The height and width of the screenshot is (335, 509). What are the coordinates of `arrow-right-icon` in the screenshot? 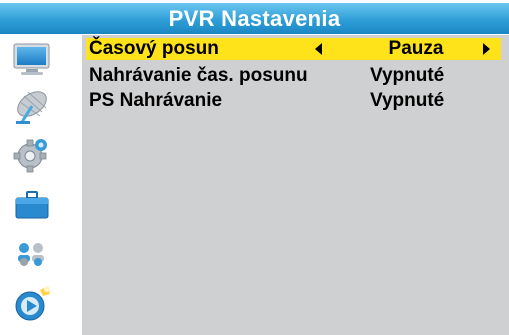 It's located at (486, 49).